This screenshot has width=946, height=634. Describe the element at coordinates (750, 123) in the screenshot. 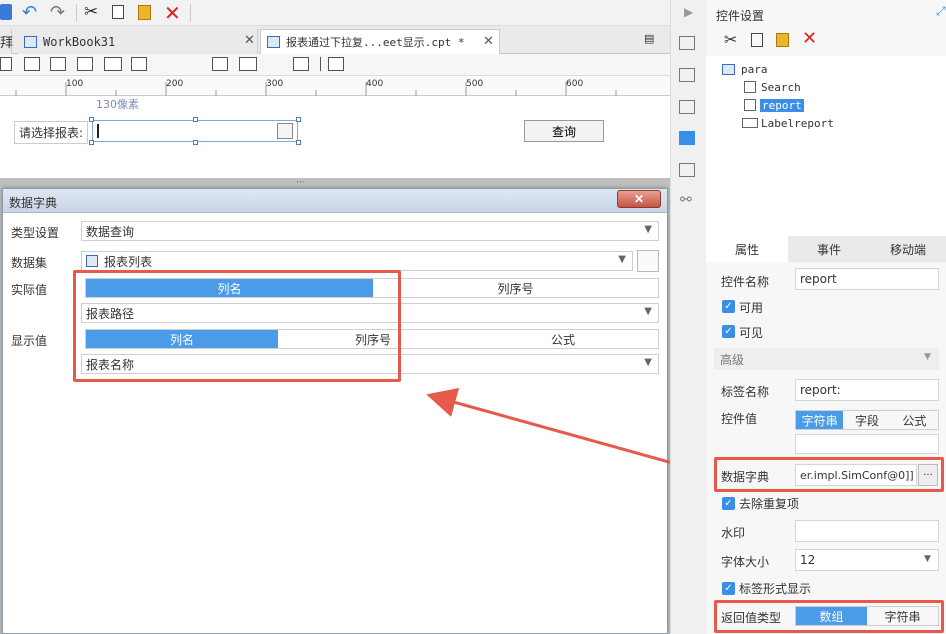

I see `label-widget-icon` at that location.